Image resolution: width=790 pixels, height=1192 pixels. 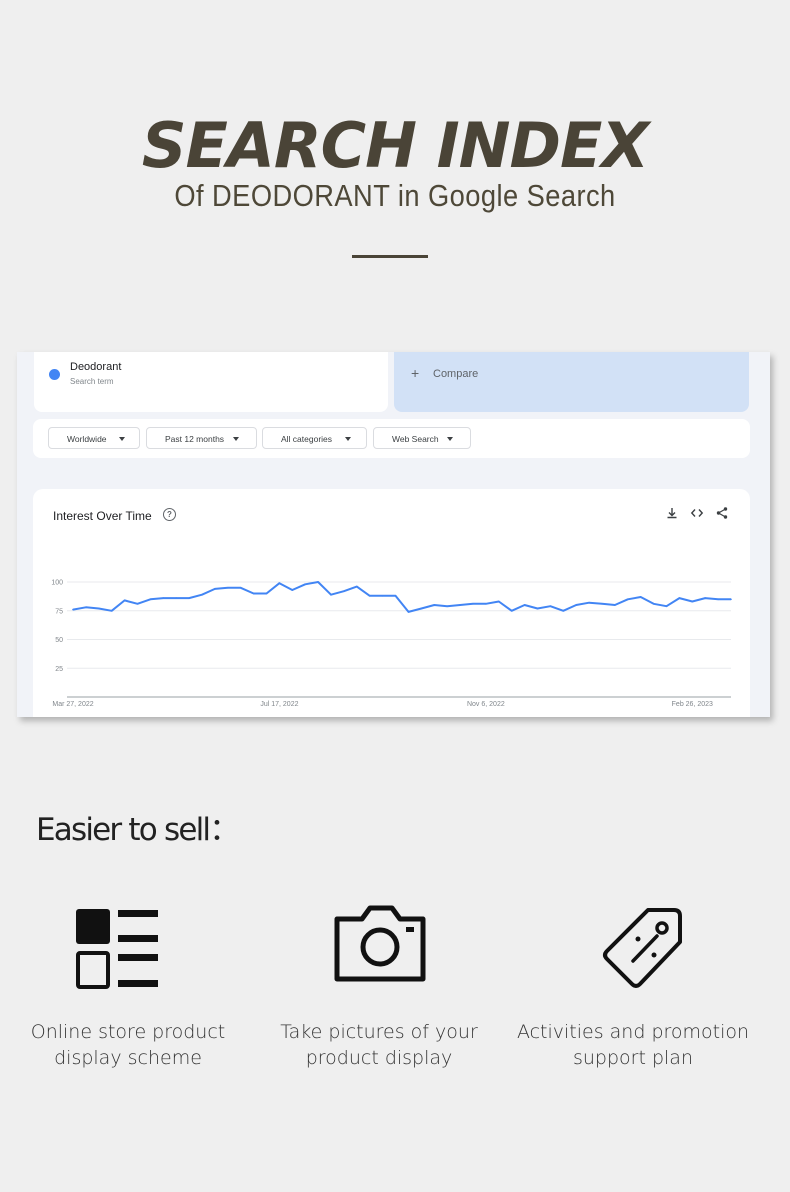 I want to click on y-tick-label: 50, so click(x=59, y=640).